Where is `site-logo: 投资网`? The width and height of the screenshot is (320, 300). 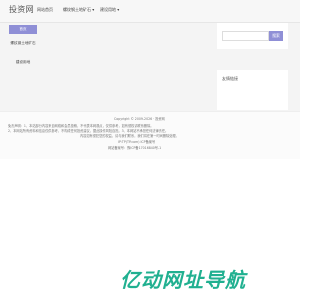
site-logo: 投资网 is located at coordinates (21, 9).